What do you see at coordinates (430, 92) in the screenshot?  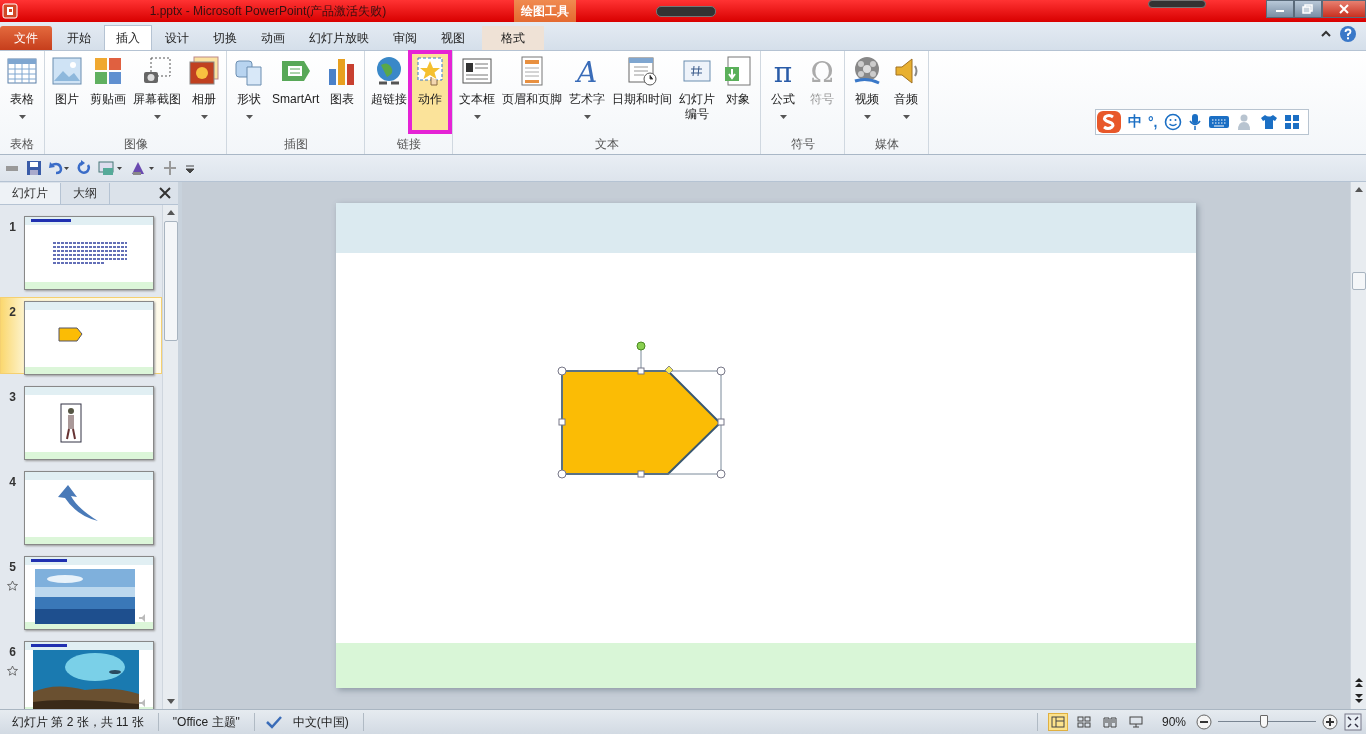 I see `ribbon-button: 动作` at bounding box center [430, 92].